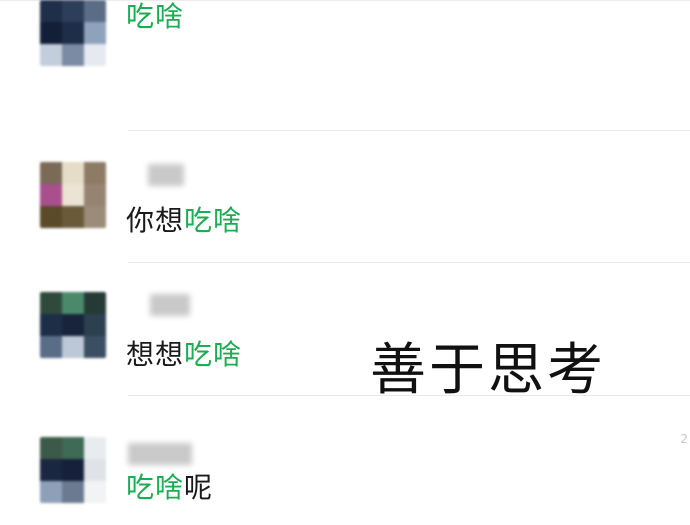 The height and width of the screenshot is (525, 690). What do you see at coordinates (684, 439) in the screenshot?
I see `edge-mark: 2` at bounding box center [684, 439].